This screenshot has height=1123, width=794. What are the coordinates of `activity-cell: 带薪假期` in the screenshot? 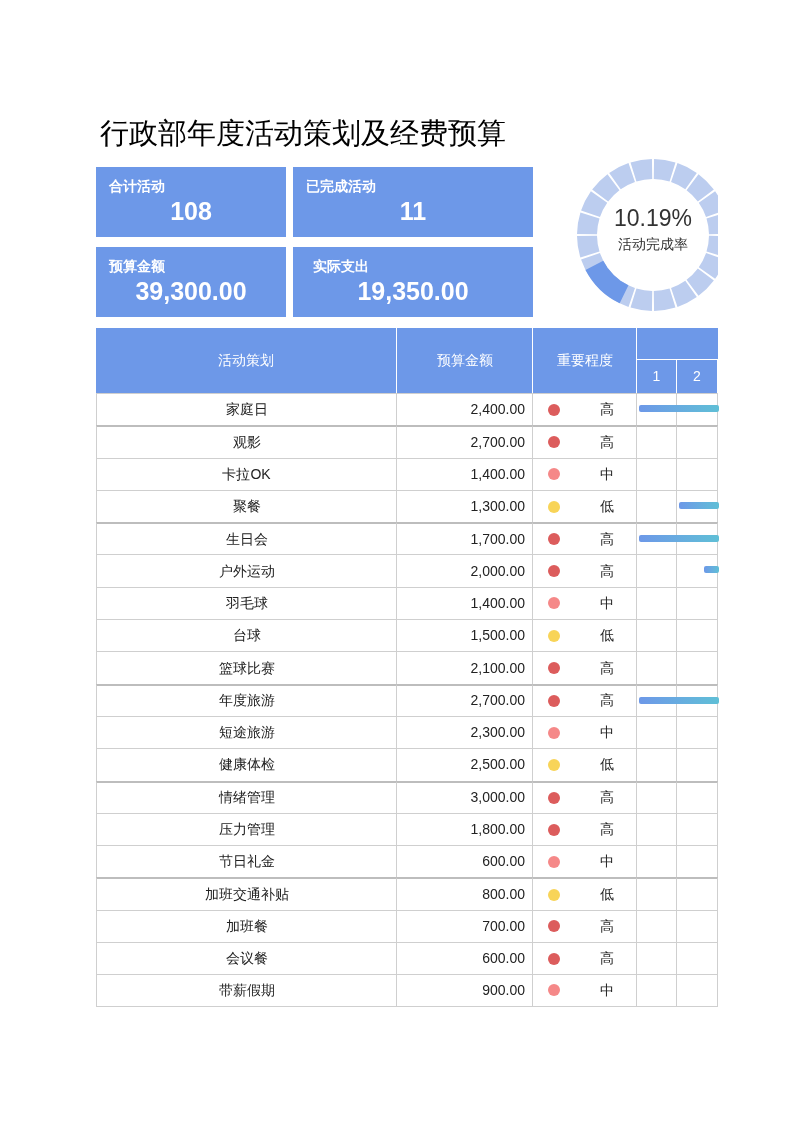 It's located at (246, 990).